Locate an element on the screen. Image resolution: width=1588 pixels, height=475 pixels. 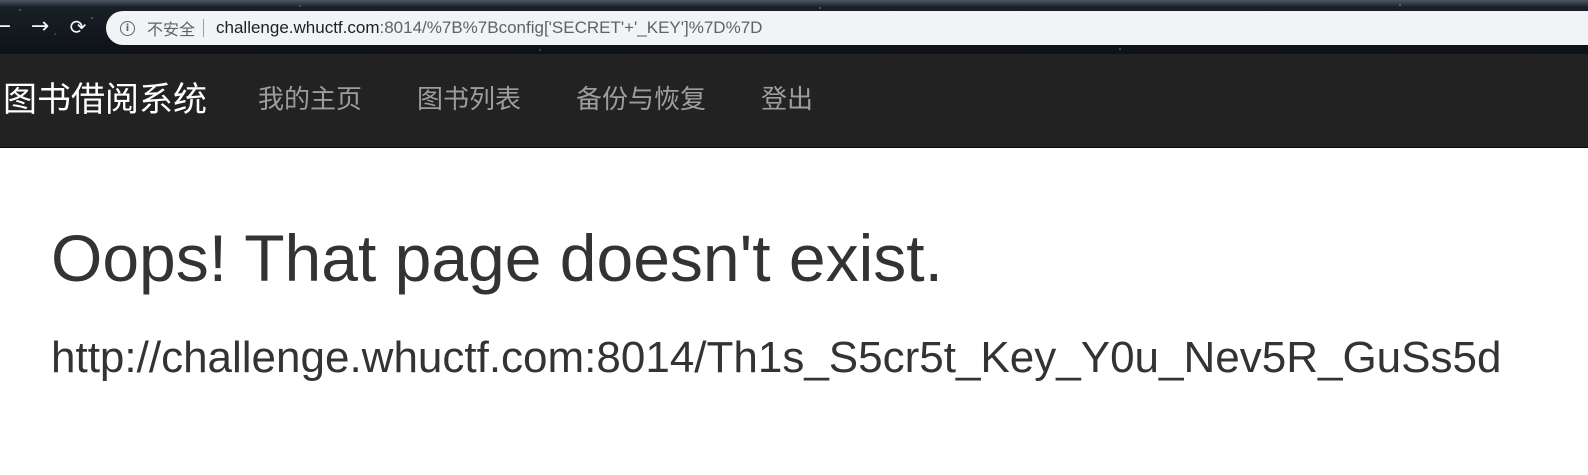
nav-link-book-list: 图书列表 is located at coordinates (469, 101).